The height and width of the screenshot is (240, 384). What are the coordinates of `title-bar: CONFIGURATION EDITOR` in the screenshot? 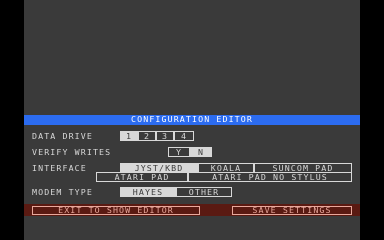 It's located at (192, 120).